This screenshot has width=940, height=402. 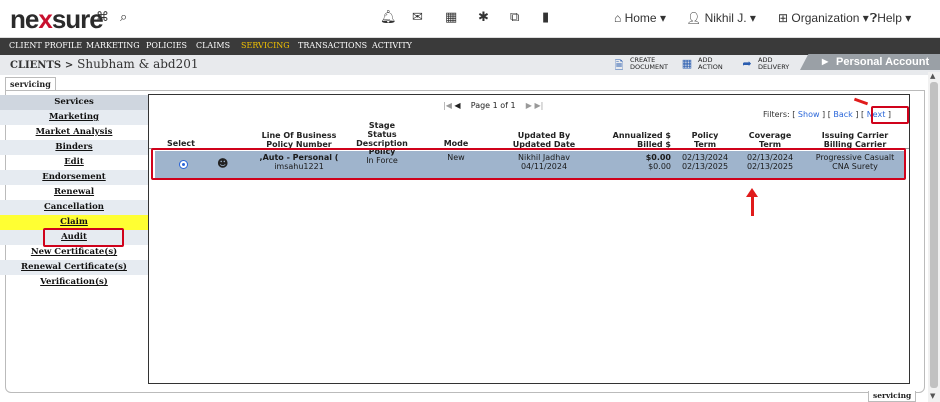 I want to click on calendar-icon: ▦, so click(x=687, y=63).